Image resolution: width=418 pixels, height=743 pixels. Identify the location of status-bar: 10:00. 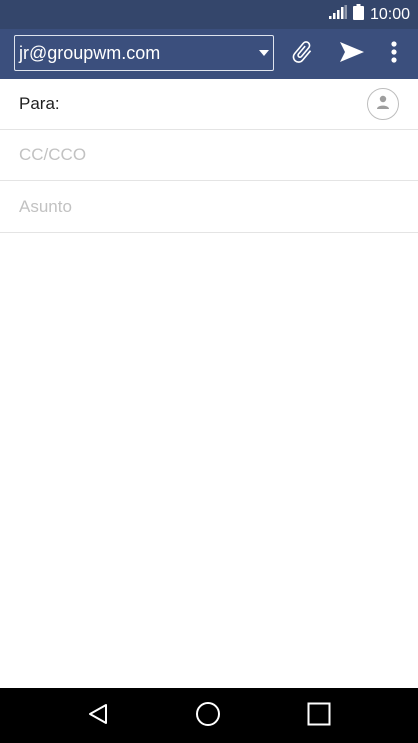
(209, 14).